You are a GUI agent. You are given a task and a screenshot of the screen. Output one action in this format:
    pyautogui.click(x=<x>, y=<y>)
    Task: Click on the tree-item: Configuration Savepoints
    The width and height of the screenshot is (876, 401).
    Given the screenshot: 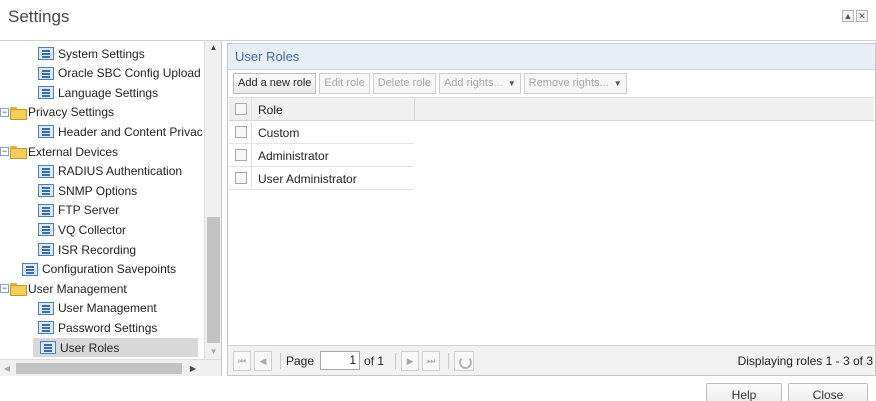 What is the action you would take?
    pyautogui.click(x=99, y=269)
    